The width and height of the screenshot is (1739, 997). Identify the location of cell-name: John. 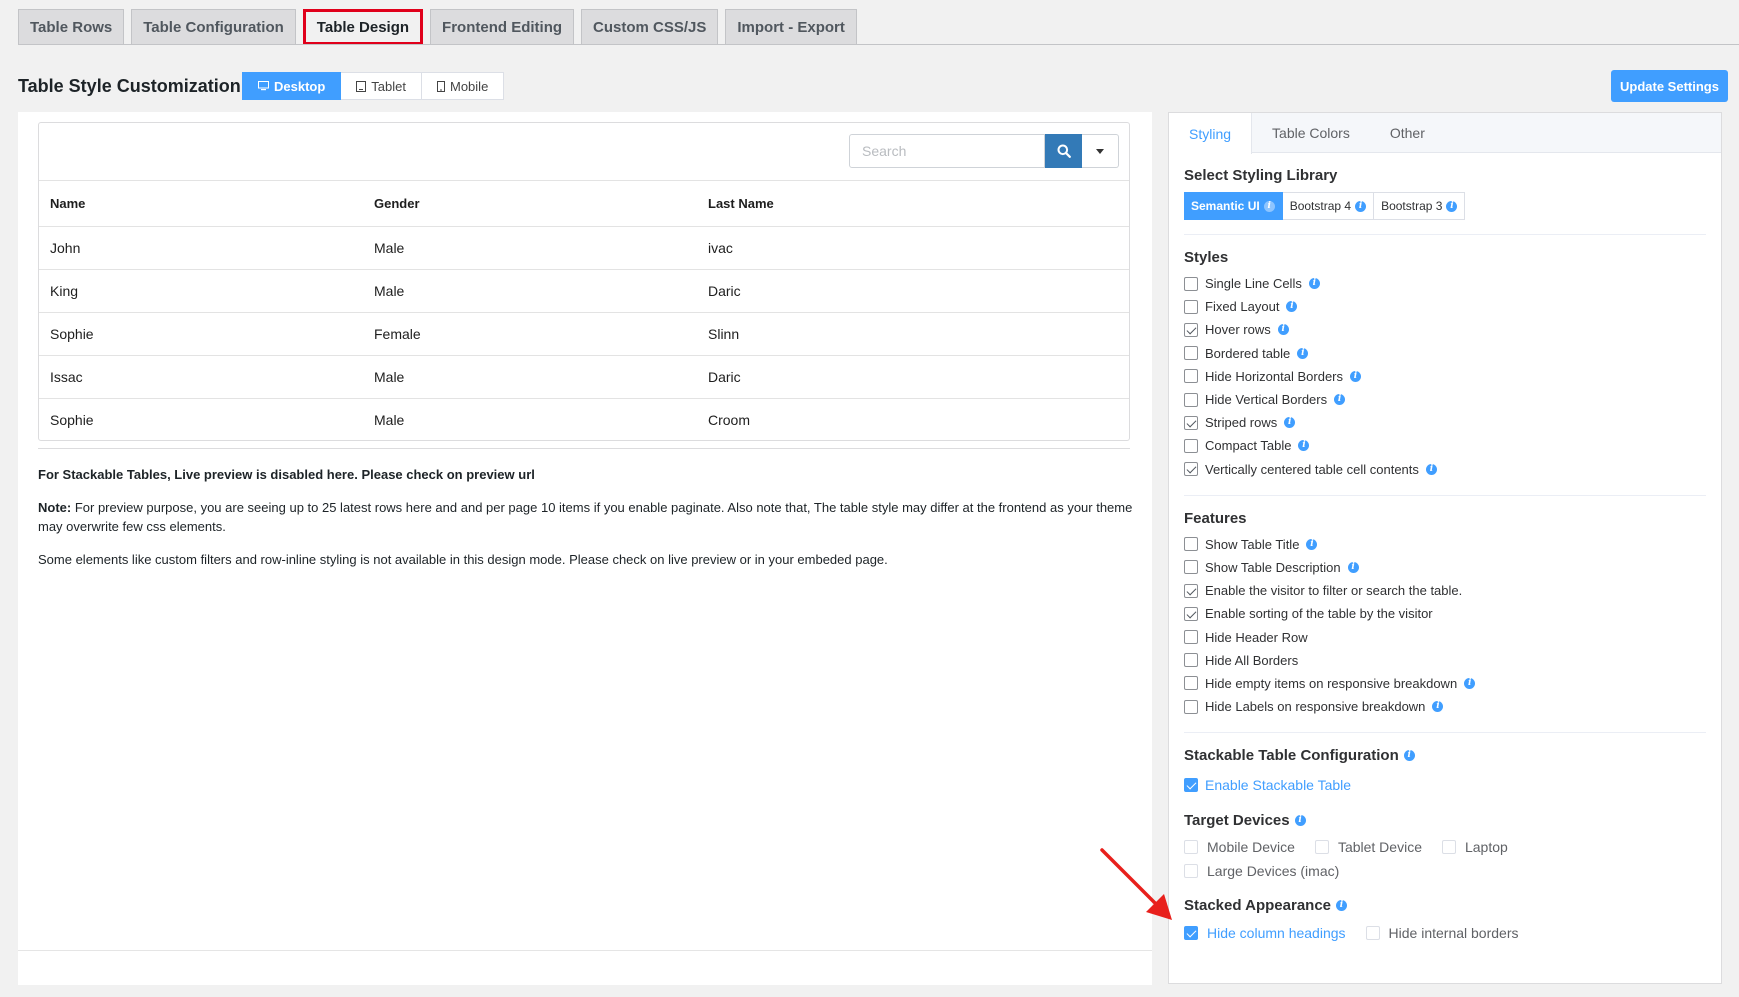
(201, 248).